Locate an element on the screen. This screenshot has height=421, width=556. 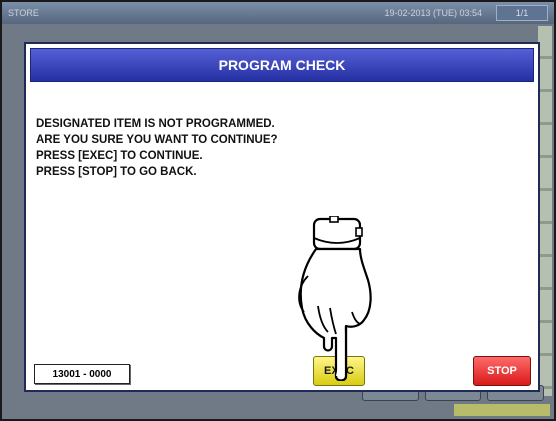
item-code-display: 13001 - 0000 is located at coordinates (82, 374).